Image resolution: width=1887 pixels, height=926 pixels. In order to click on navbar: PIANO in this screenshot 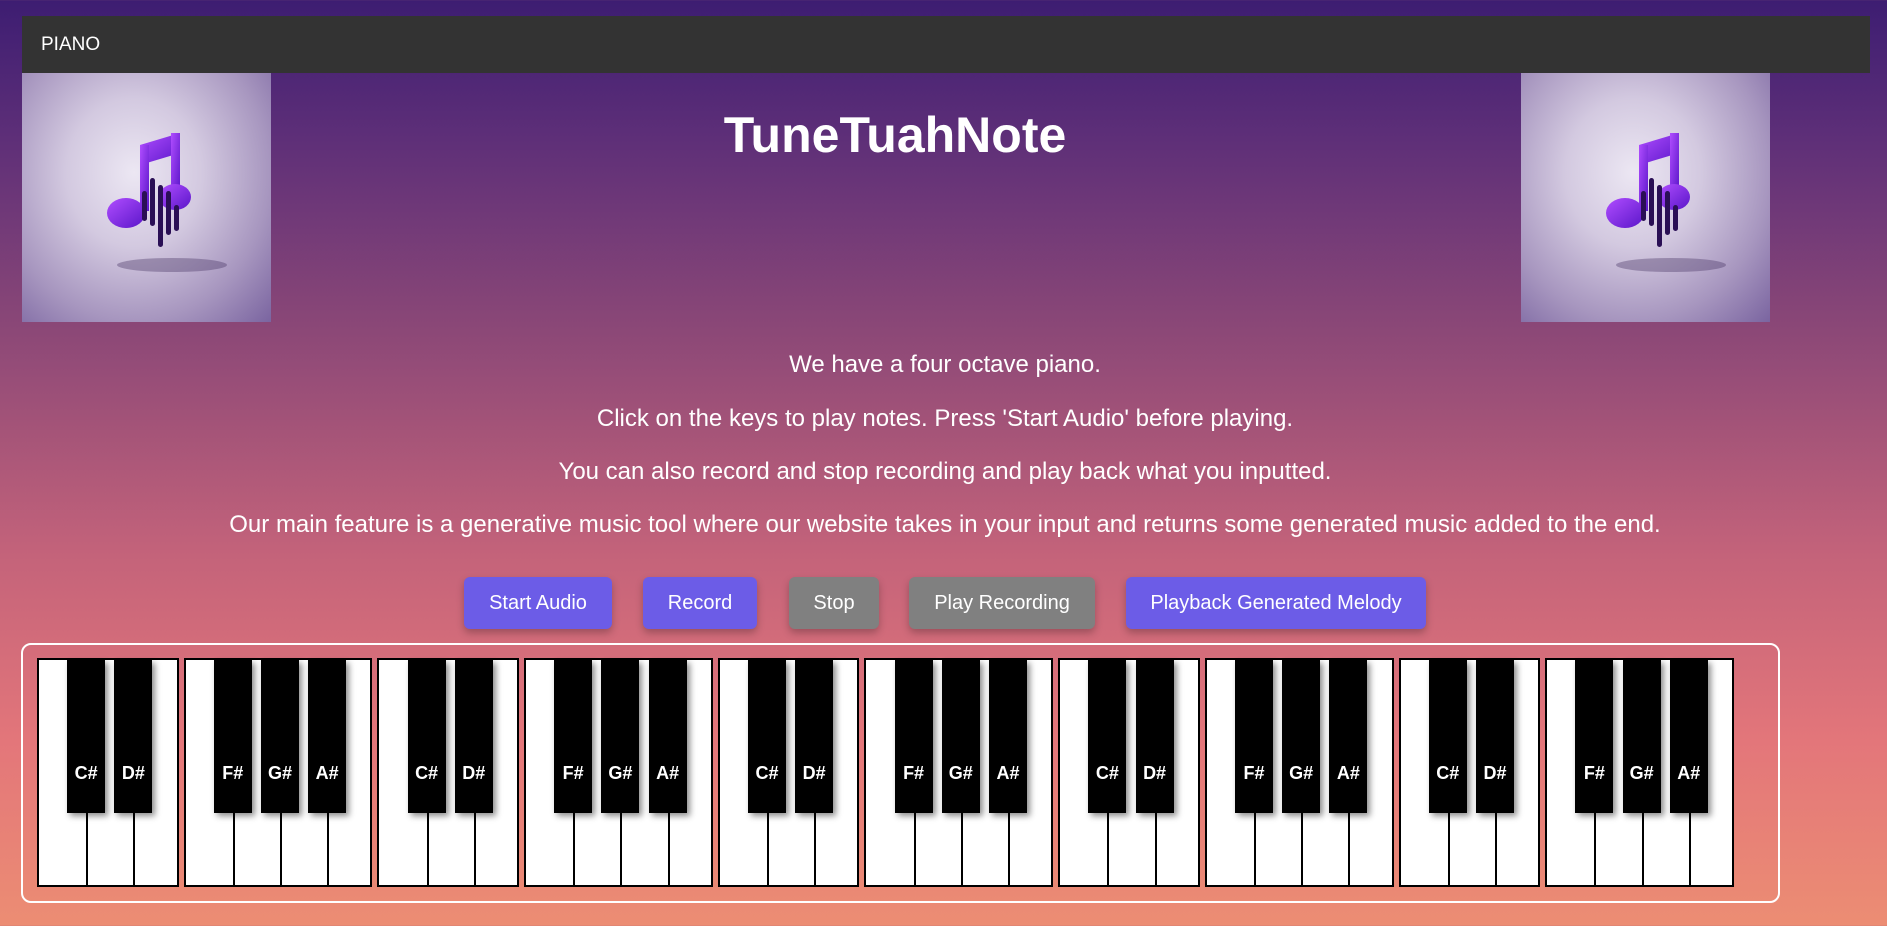, I will do `click(946, 44)`.